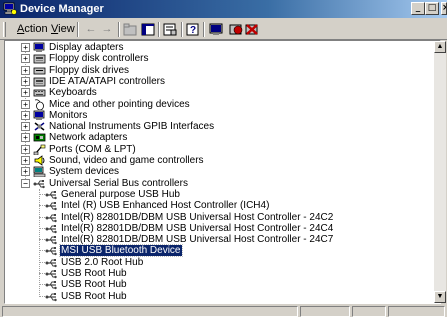  Describe the element at coordinates (68, 115) in the screenshot. I see `device-label: Monitors` at that location.